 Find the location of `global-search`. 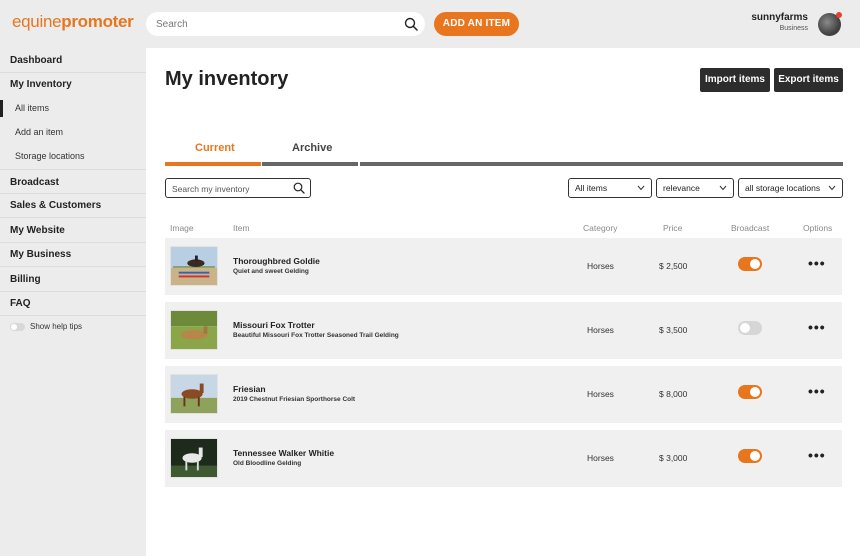

global-search is located at coordinates (285, 24).